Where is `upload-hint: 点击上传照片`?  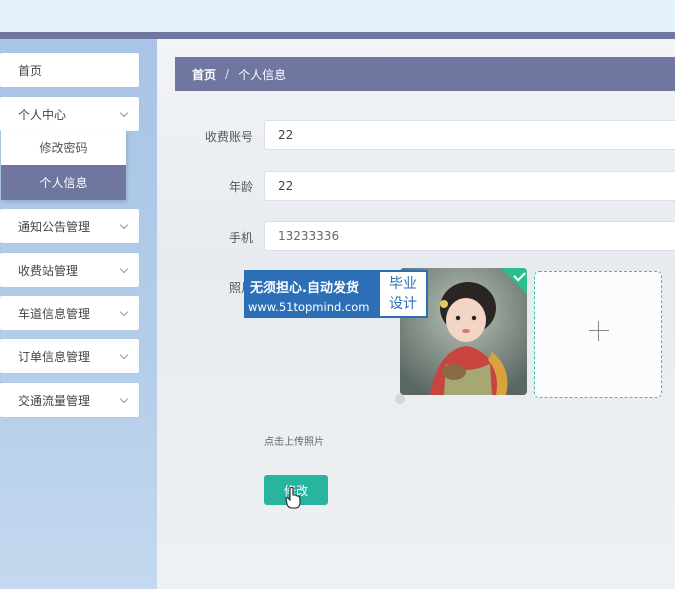 upload-hint: 点击上传照片 is located at coordinates (294, 442).